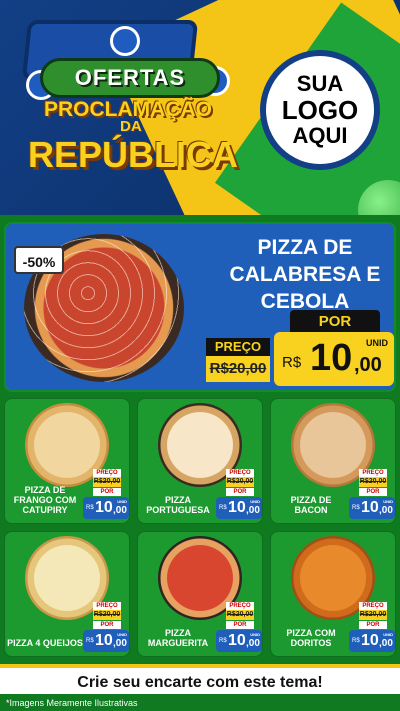  I want to click on title-republica: REPÚBLICA, so click(133, 154).